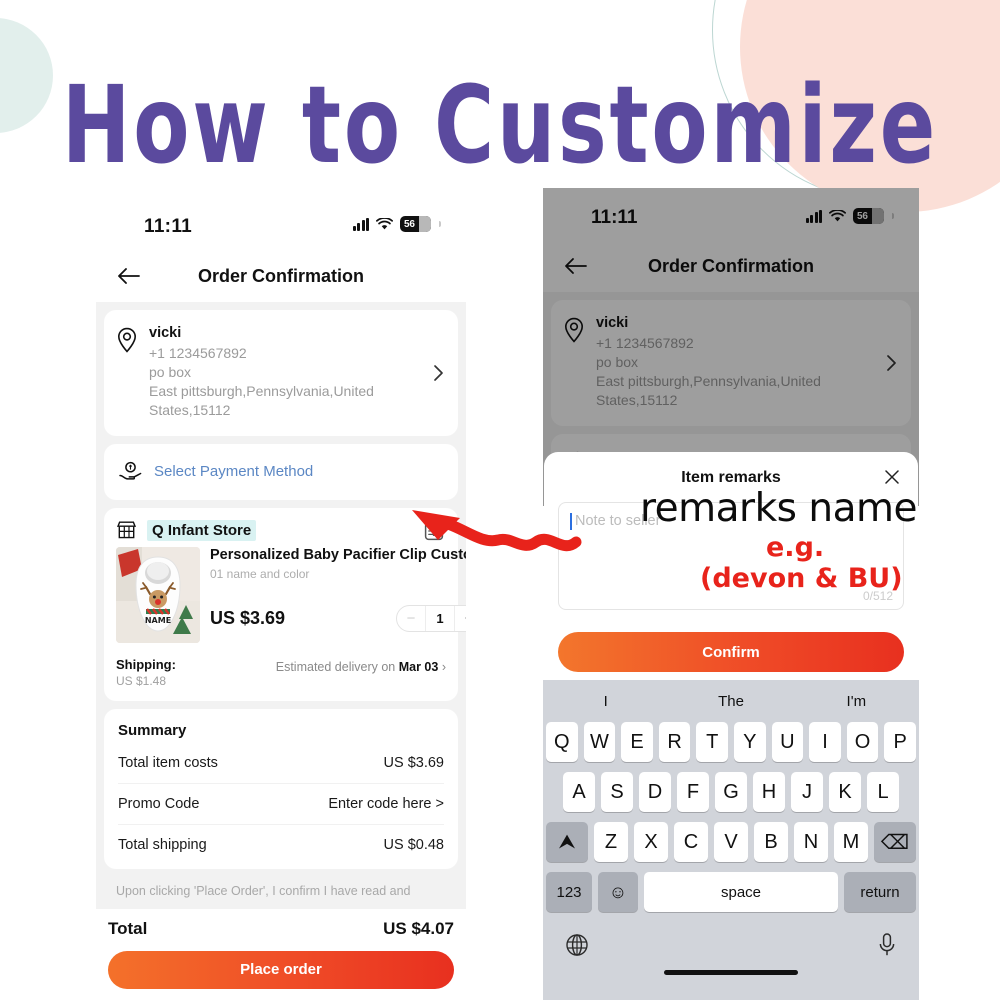 The height and width of the screenshot is (1000, 1000). What do you see at coordinates (577, 945) in the screenshot?
I see `globe-icon` at bounding box center [577, 945].